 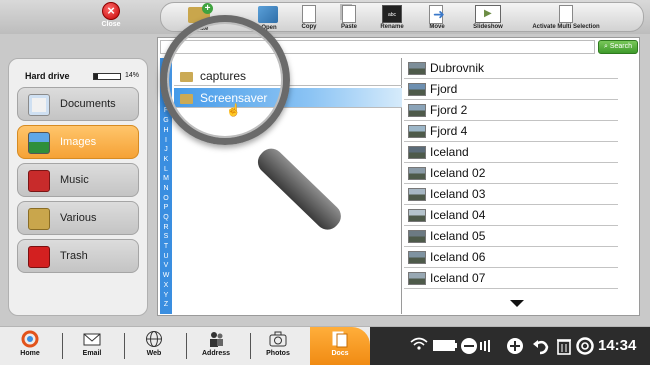 I want to click on documents-icon, so click(x=39, y=105).